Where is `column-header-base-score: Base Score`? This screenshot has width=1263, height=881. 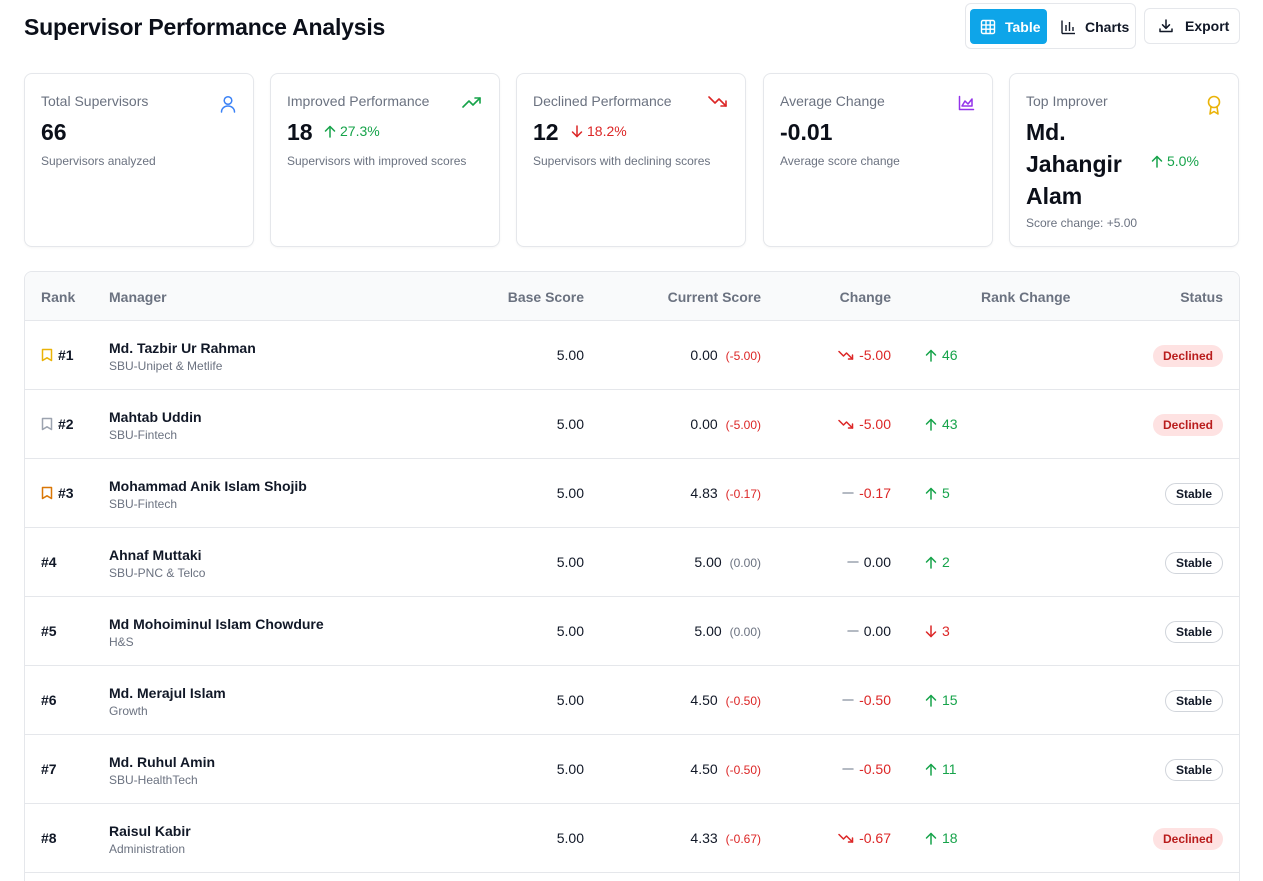 column-header-base-score: Base Score is located at coordinates (546, 297).